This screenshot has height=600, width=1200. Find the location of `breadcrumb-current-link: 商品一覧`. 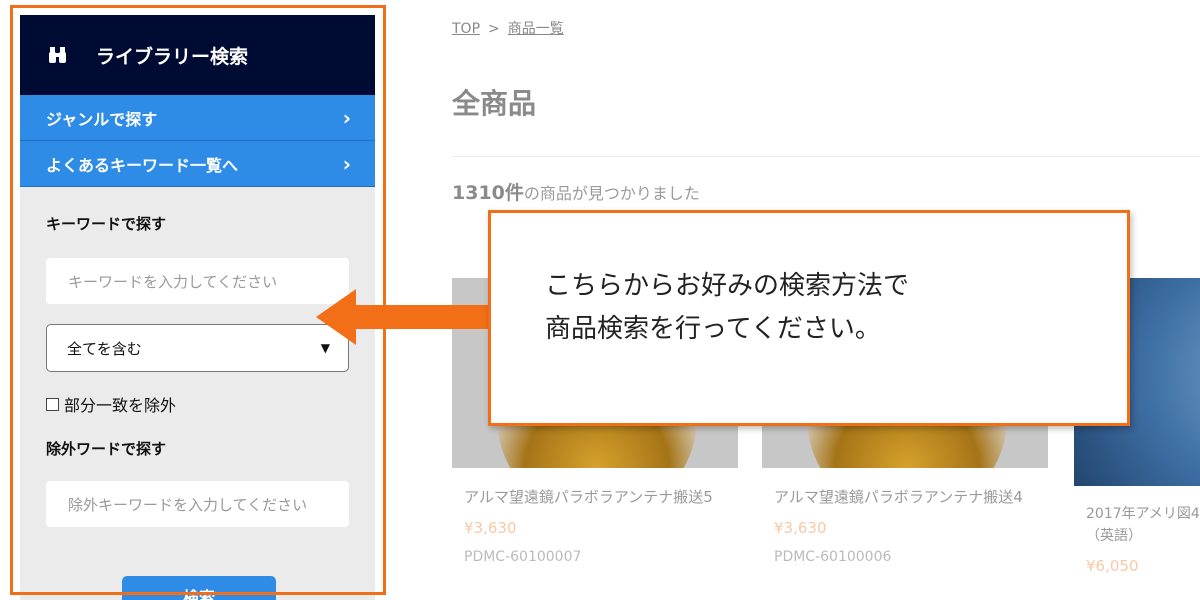

breadcrumb-current-link: 商品一覧 is located at coordinates (536, 29).